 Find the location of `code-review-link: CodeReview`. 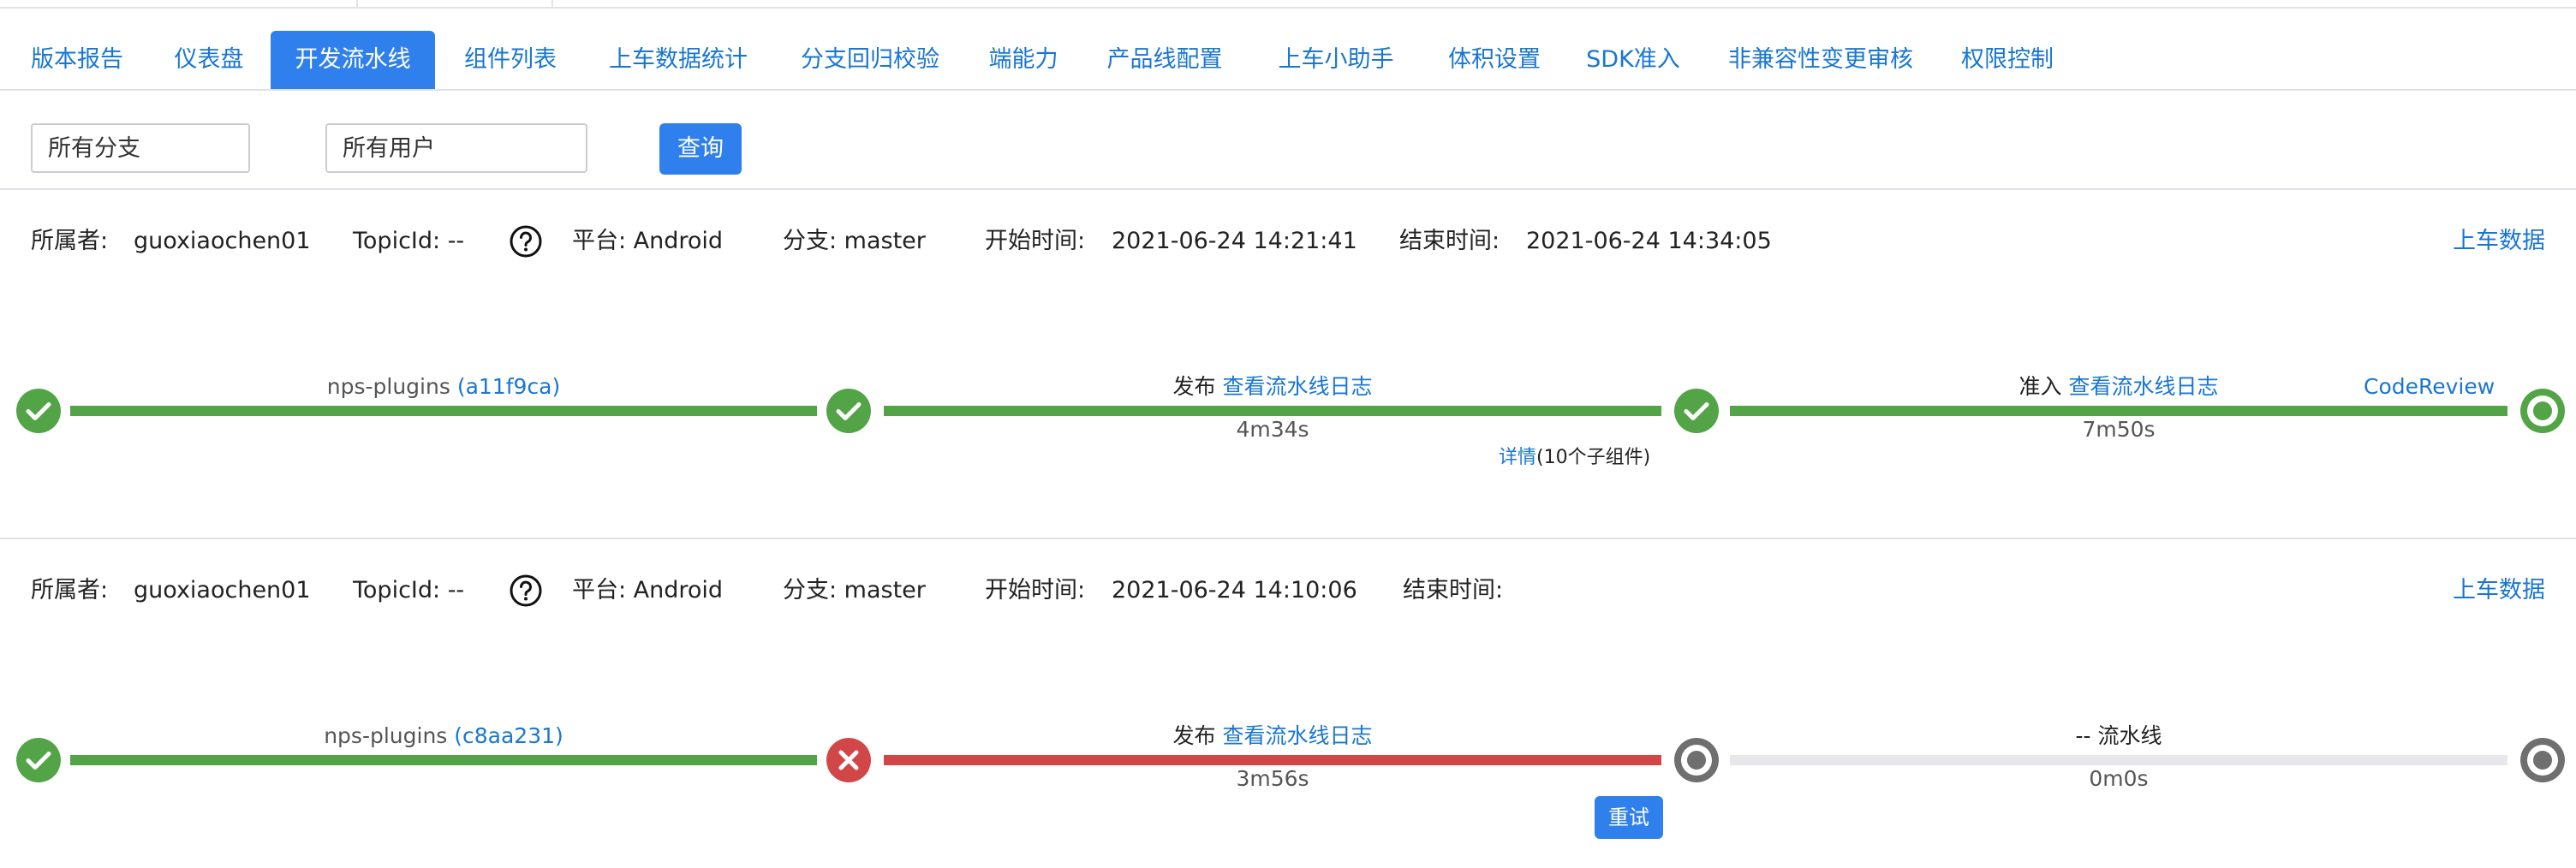

code-review-link: CodeReview is located at coordinates (2429, 387).